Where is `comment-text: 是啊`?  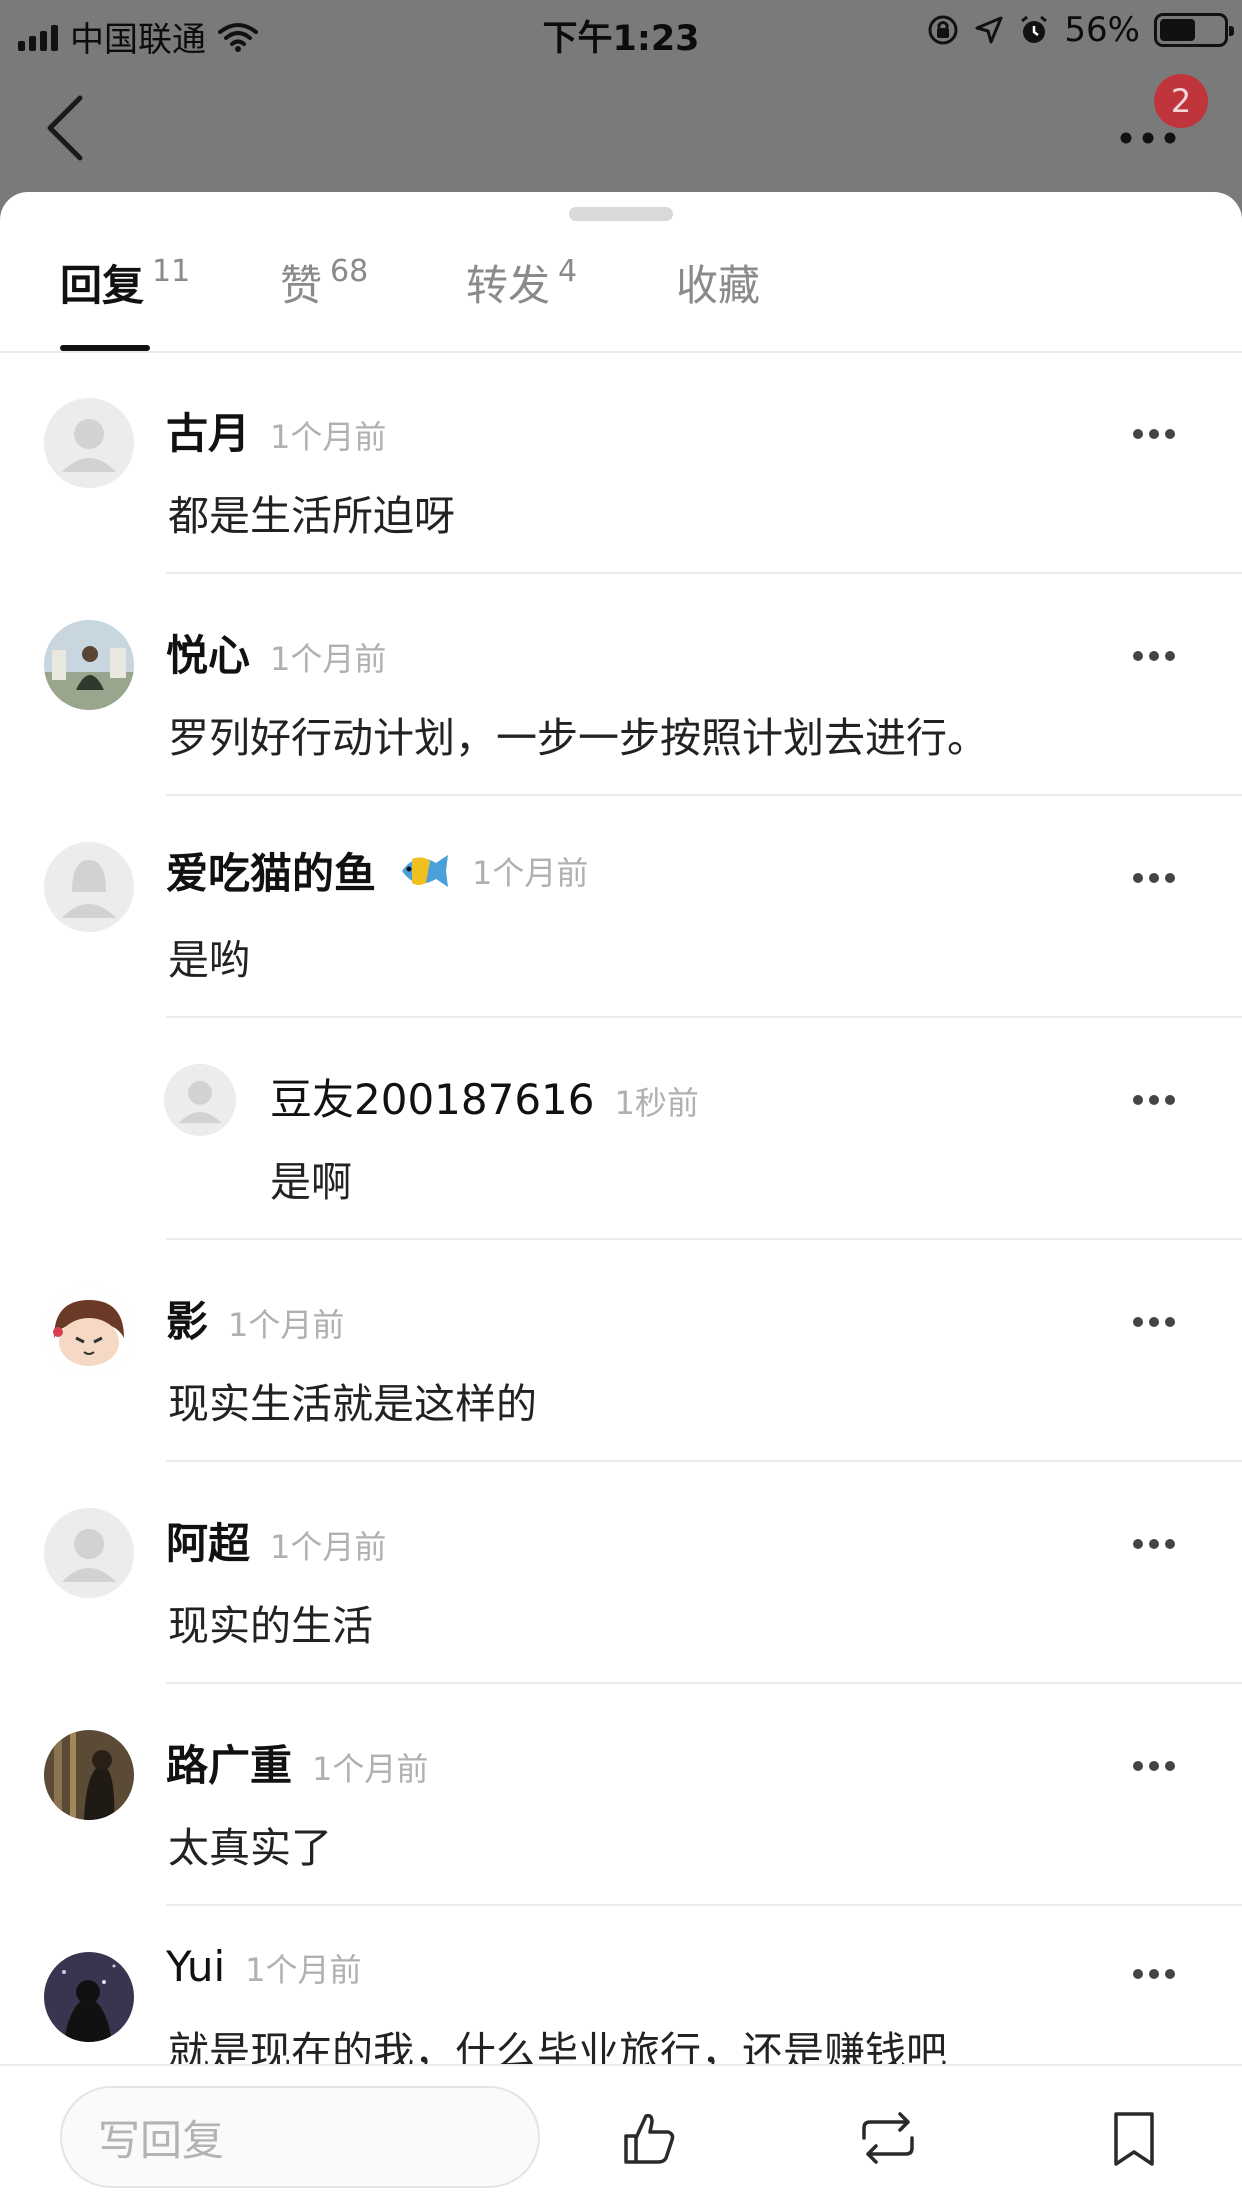 comment-text: 是啊 is located at coordinates (311, 1182).